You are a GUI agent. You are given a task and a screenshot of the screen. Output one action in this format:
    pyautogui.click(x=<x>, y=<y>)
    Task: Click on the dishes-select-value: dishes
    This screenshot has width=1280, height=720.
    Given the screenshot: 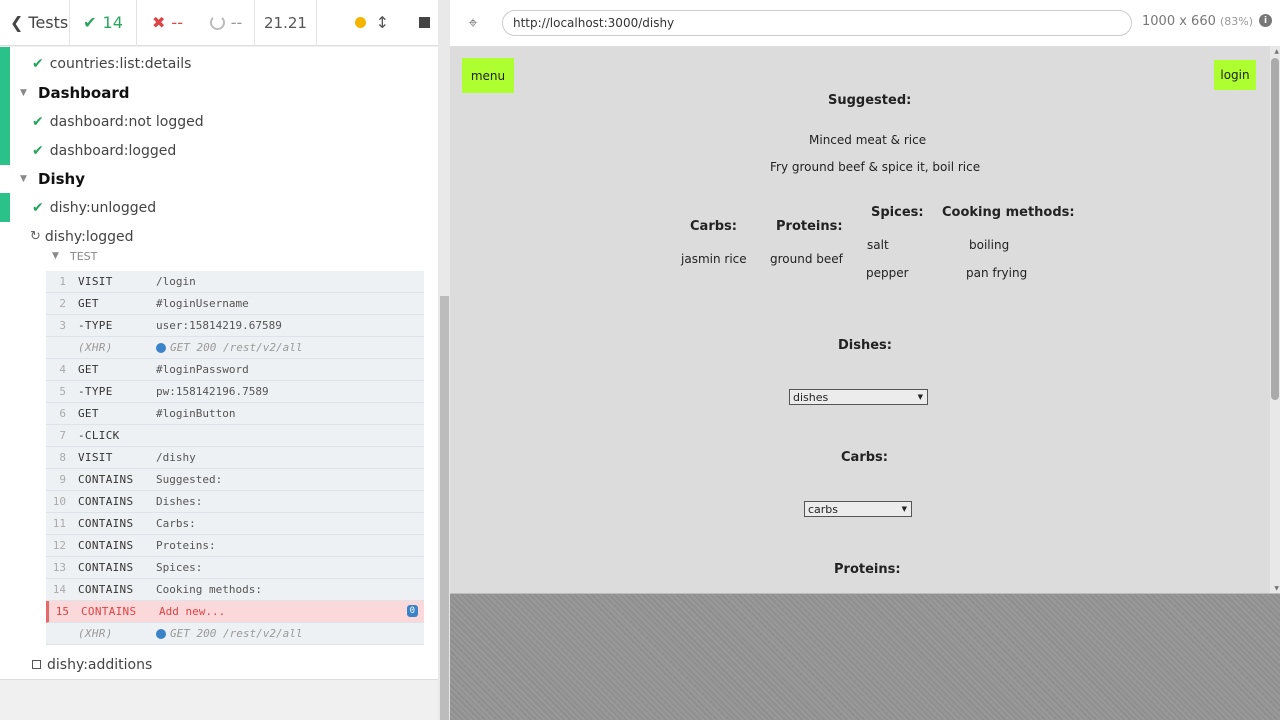 What is the action you would take?
    pyautogui.click(x=811, y=397)
    